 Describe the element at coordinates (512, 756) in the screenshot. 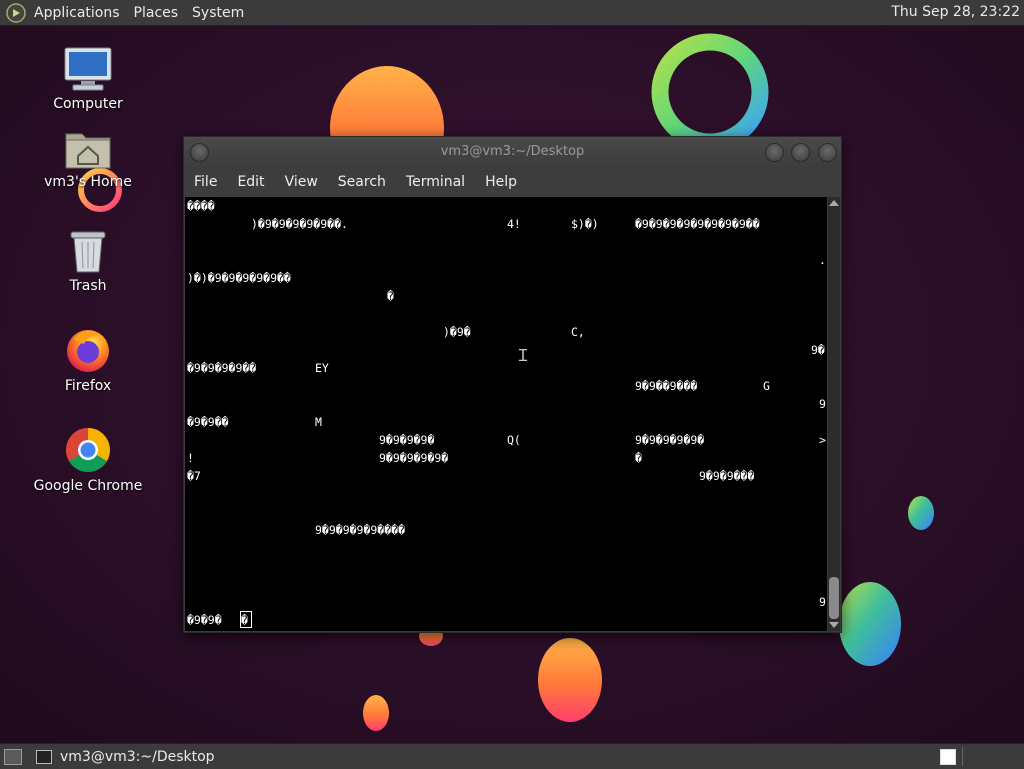

I see `bottom-panel: vm3@vm3:~/Desktop` at that location.